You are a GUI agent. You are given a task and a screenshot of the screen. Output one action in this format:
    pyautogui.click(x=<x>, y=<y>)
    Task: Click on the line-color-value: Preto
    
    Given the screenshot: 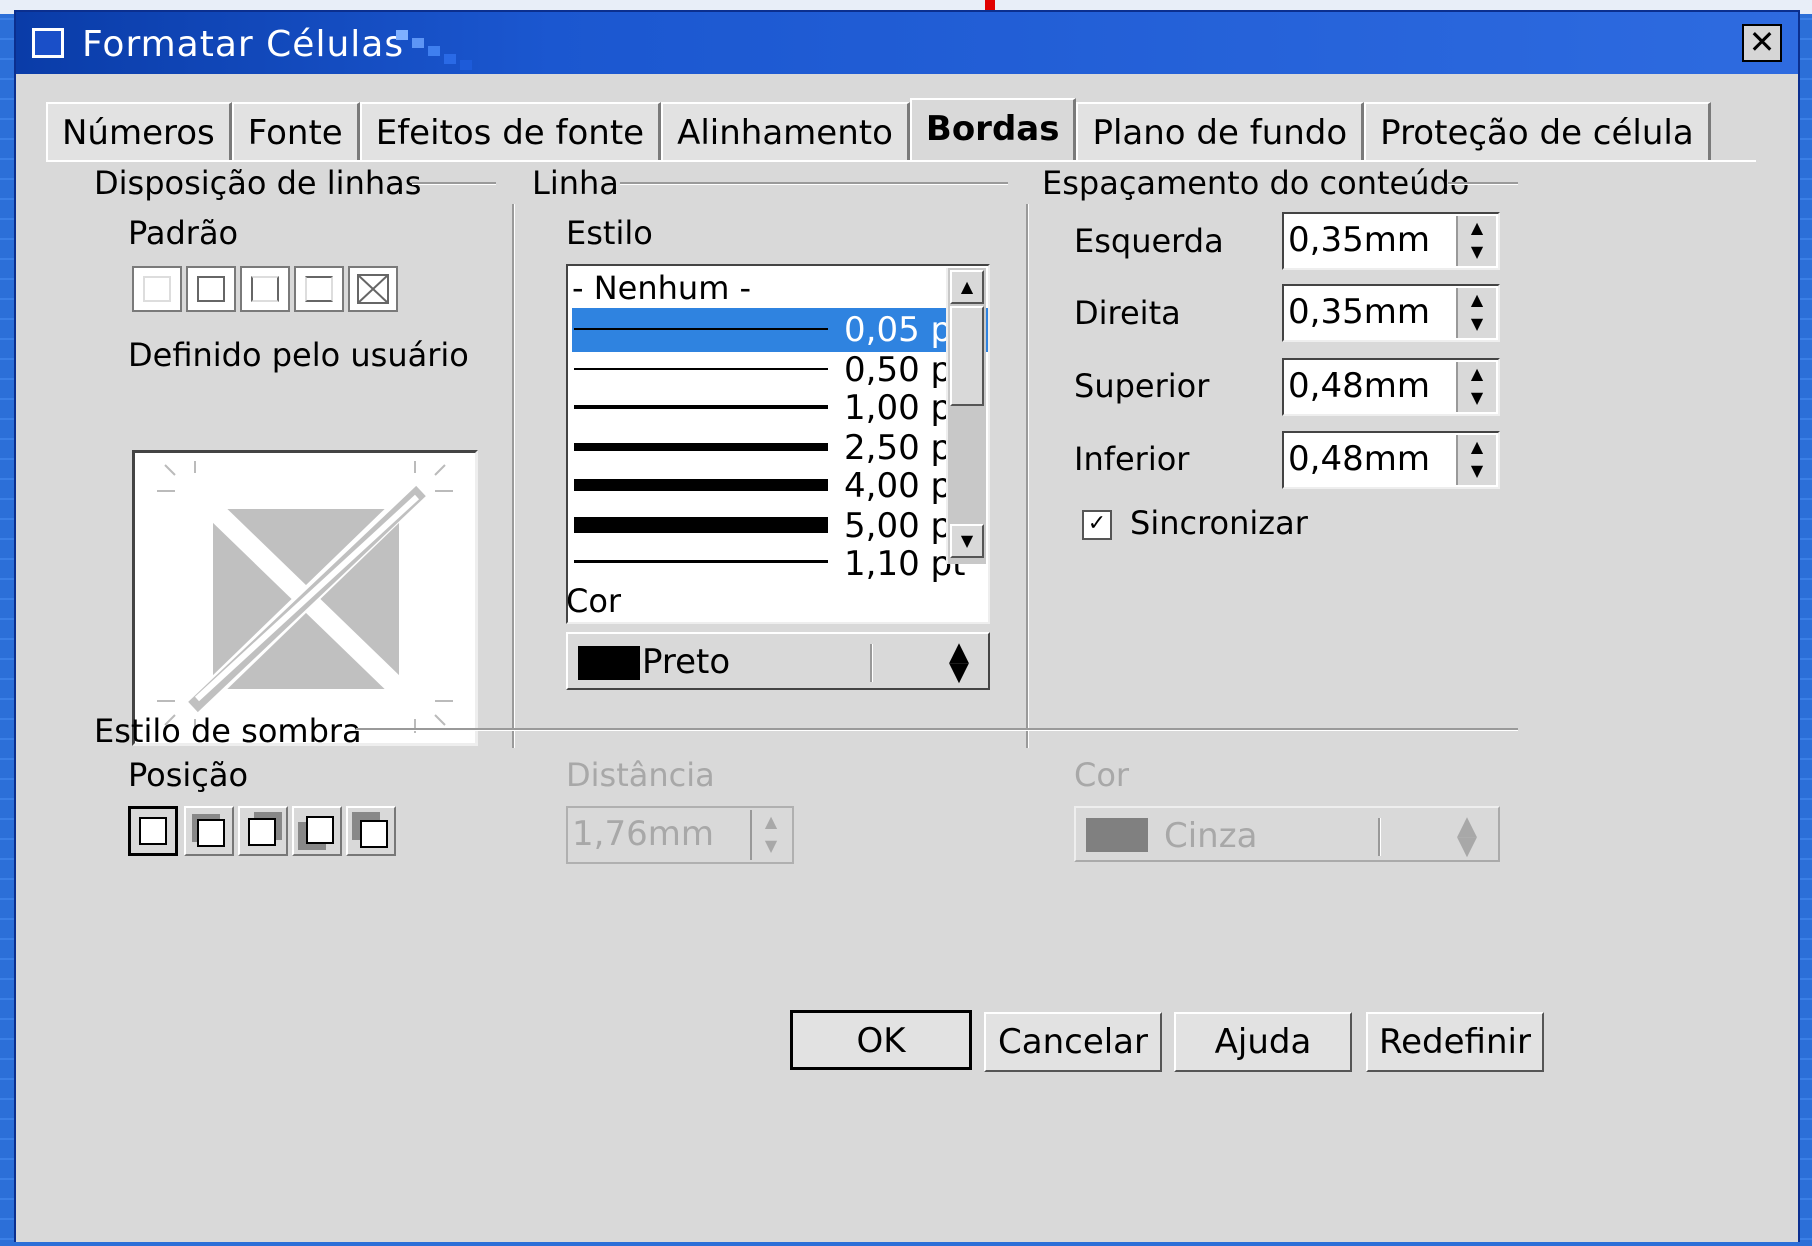 What is the action you would take?
    pyautogui.click(x=686, y=662)
    